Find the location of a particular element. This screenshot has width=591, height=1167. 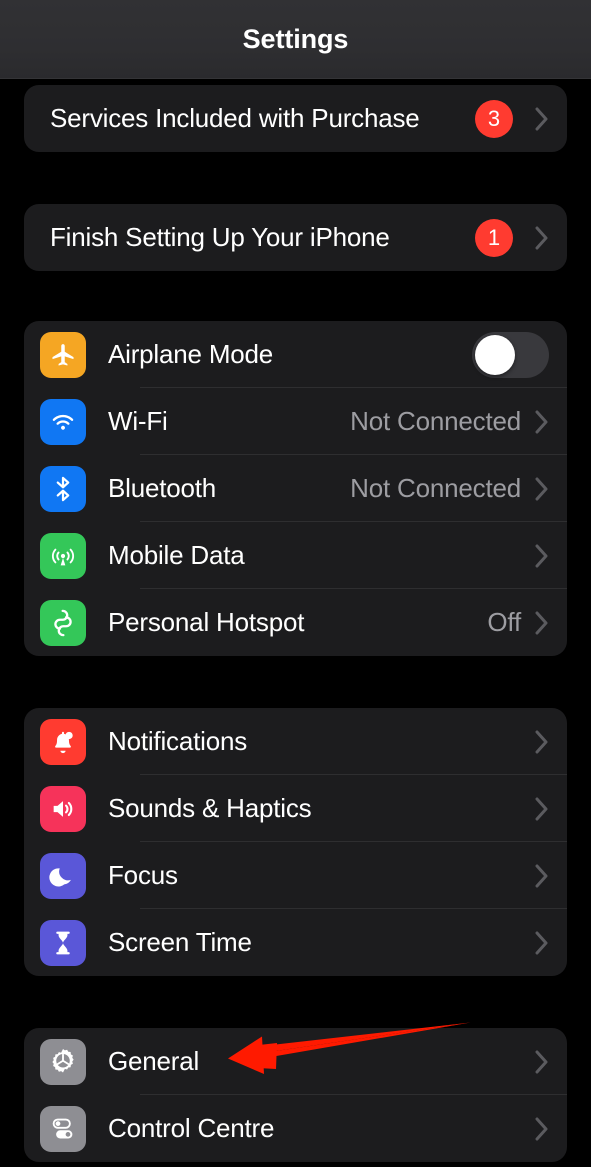

row-label: Finish Setting Up Your iPhone is located at coordinates (220, 237).